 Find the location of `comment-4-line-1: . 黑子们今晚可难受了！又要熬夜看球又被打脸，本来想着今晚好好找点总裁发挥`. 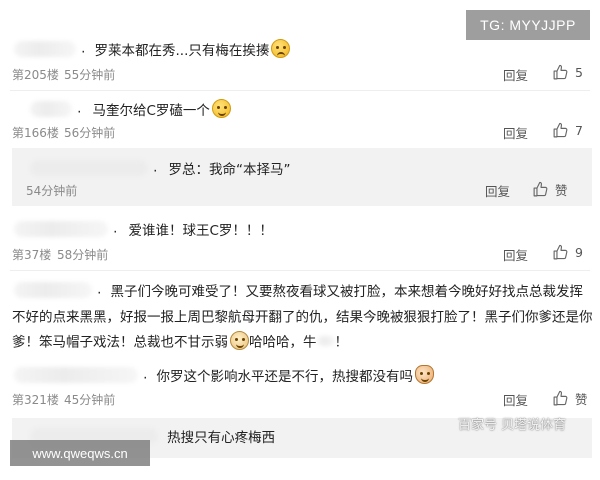

comment-4-line-1: . 黑子们今晚可难受了！又要熬夜看球又被打脸，本来想着今晚好好找点总裁发挥 is located at coordinates (298, 289).